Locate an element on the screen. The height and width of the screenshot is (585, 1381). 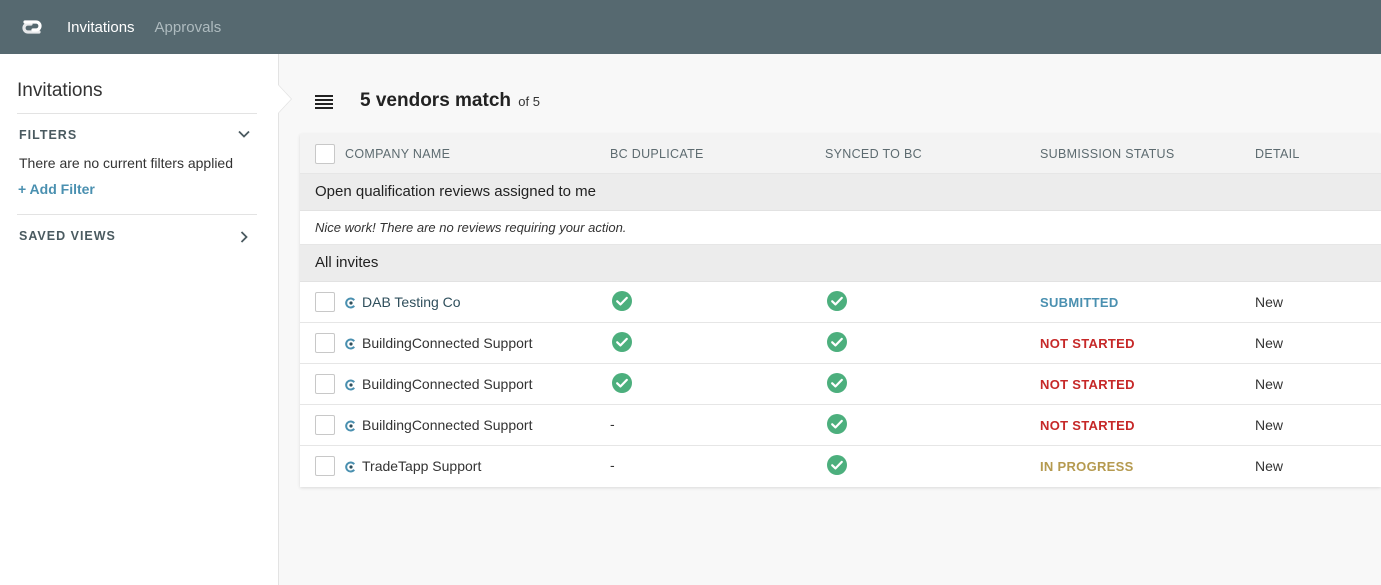
company-name-link: TradeTapp Support is located at coordinates (413, 466).